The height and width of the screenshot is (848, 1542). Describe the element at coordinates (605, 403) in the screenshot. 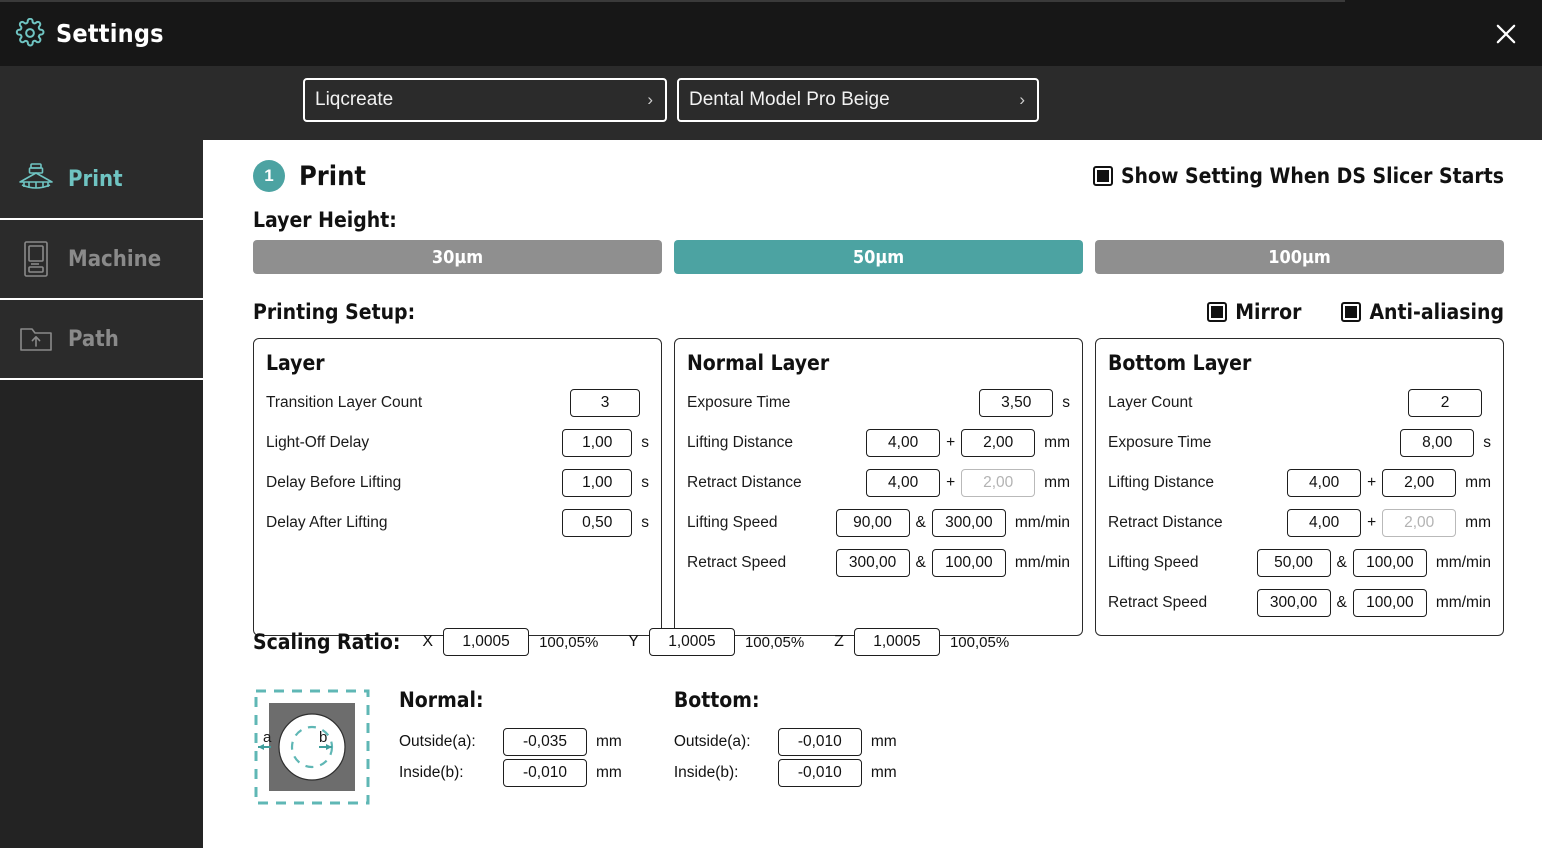

I see `transition-layer-count-input: 3` at that location.